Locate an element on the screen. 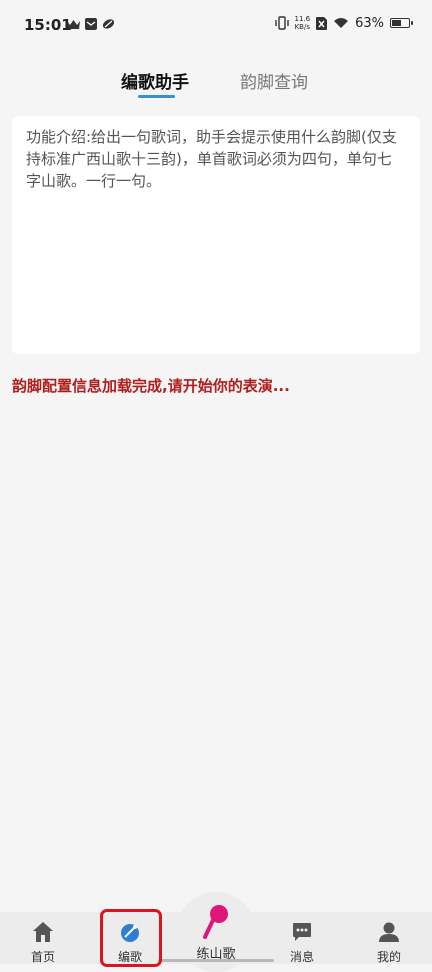 Image resolution: width=432 pixels, height=972 pixels. network-speed-unit: KB/s is located at coordinates (302, 27).